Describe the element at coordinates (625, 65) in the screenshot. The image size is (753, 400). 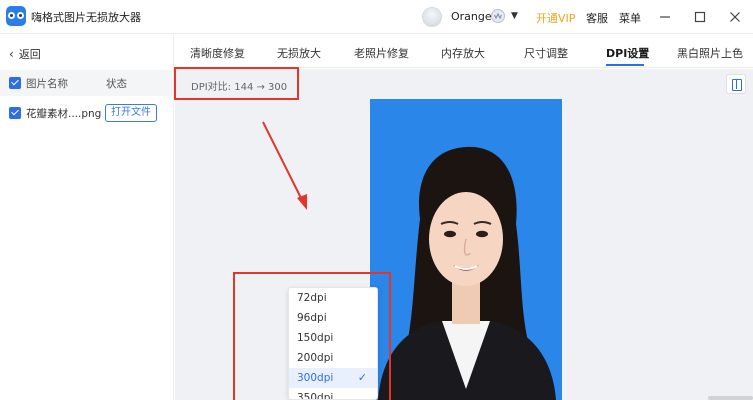
I see `active-tab-indicator` at that location.